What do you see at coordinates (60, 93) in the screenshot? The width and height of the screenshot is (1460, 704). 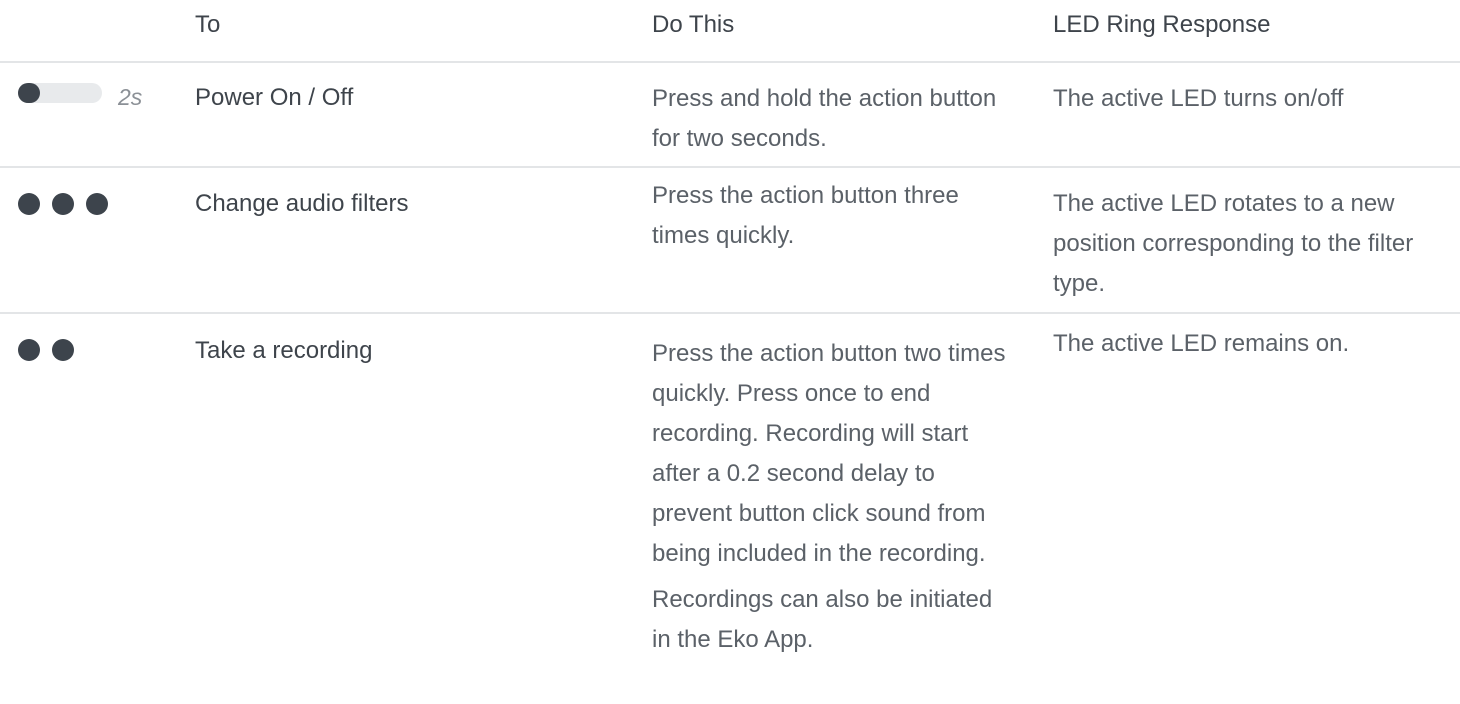 I see `press-and-hold-icon` at bounding box center [60, 93].